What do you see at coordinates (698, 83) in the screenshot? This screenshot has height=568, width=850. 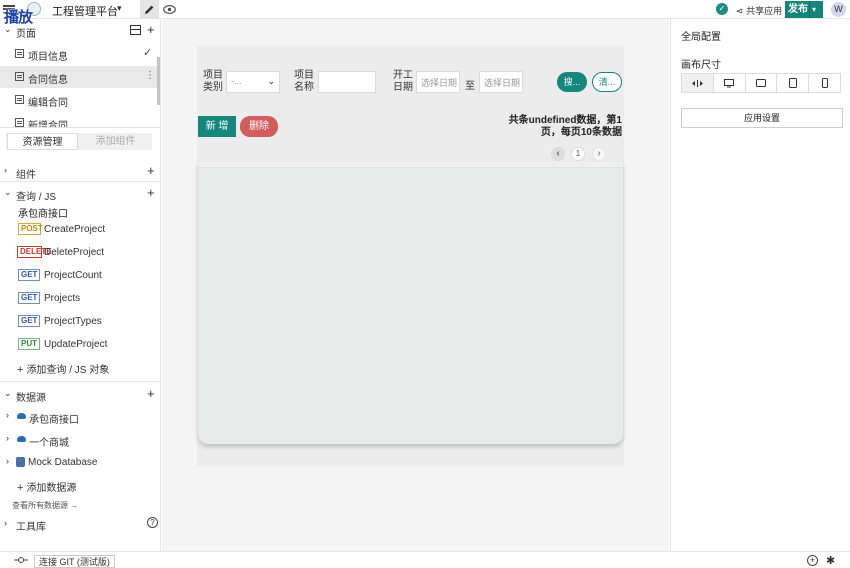 I see `fluid-width-icon` at bounding box center [698, 83].